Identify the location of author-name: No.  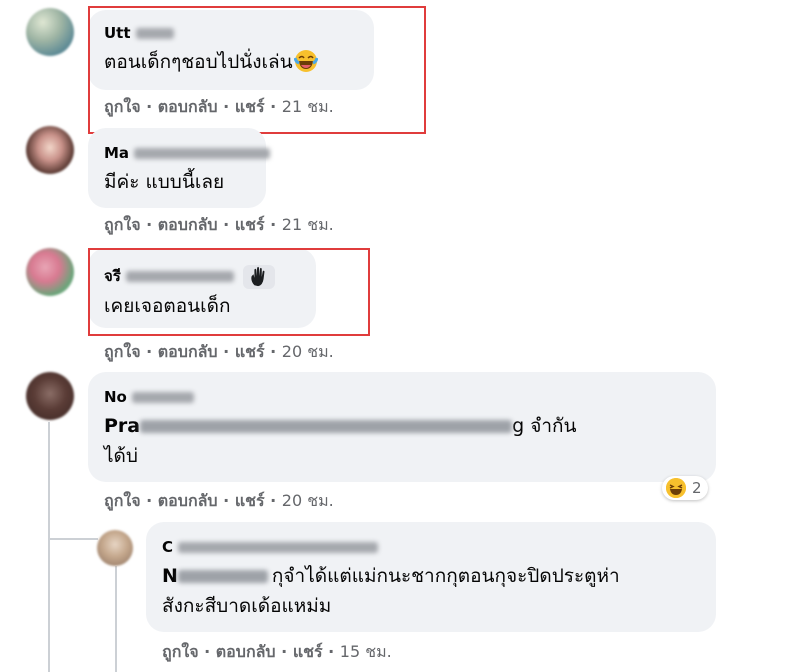
(115, 397).